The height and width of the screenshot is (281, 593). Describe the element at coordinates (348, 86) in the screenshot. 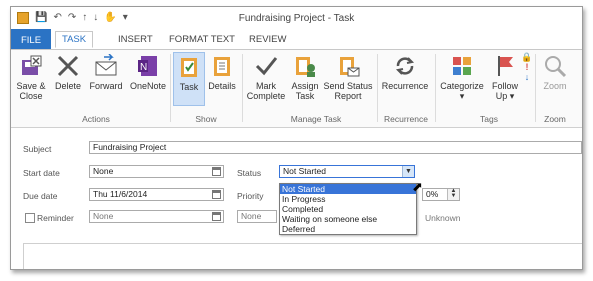

I see `send-status-label-1: Send Status` at that location.